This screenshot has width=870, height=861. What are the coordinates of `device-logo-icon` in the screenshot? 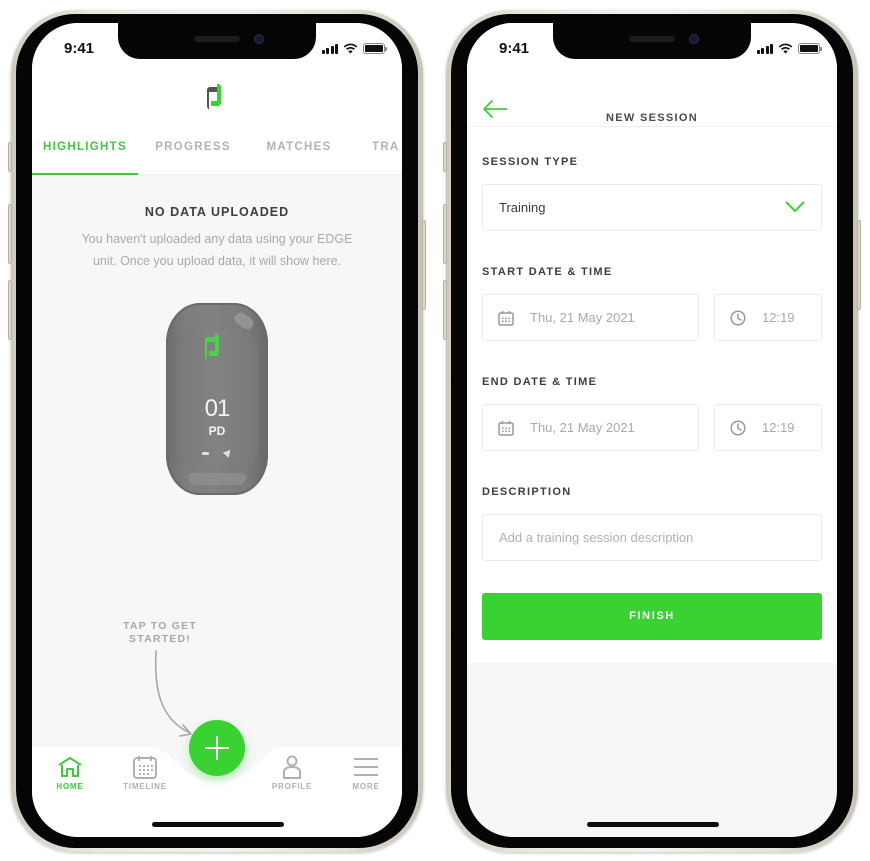 It's located at (212, 347).